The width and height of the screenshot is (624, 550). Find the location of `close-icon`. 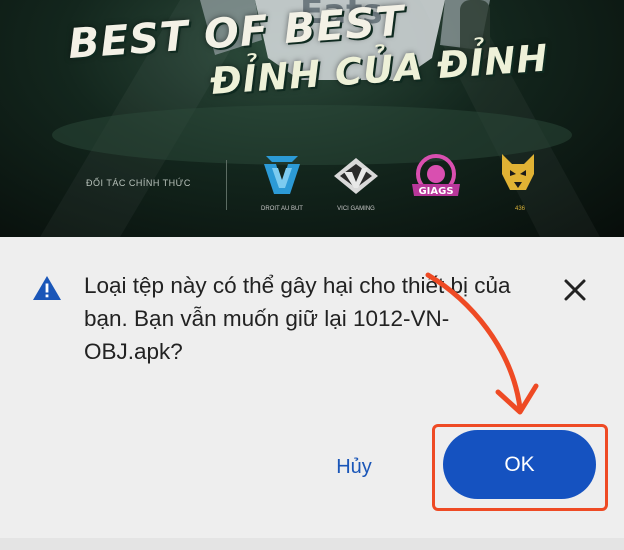

close-icon is located at coordinates (575, 290).